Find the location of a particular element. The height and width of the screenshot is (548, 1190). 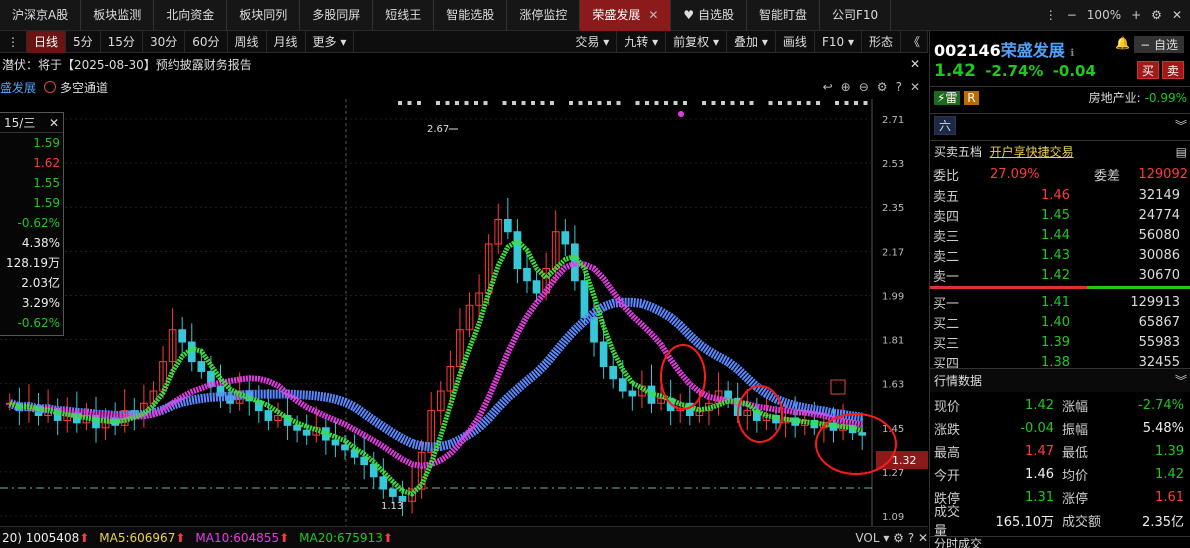

vol-indicator: VOL ▾ ⚙ ? ✕ is located at coordinates (891, 538).